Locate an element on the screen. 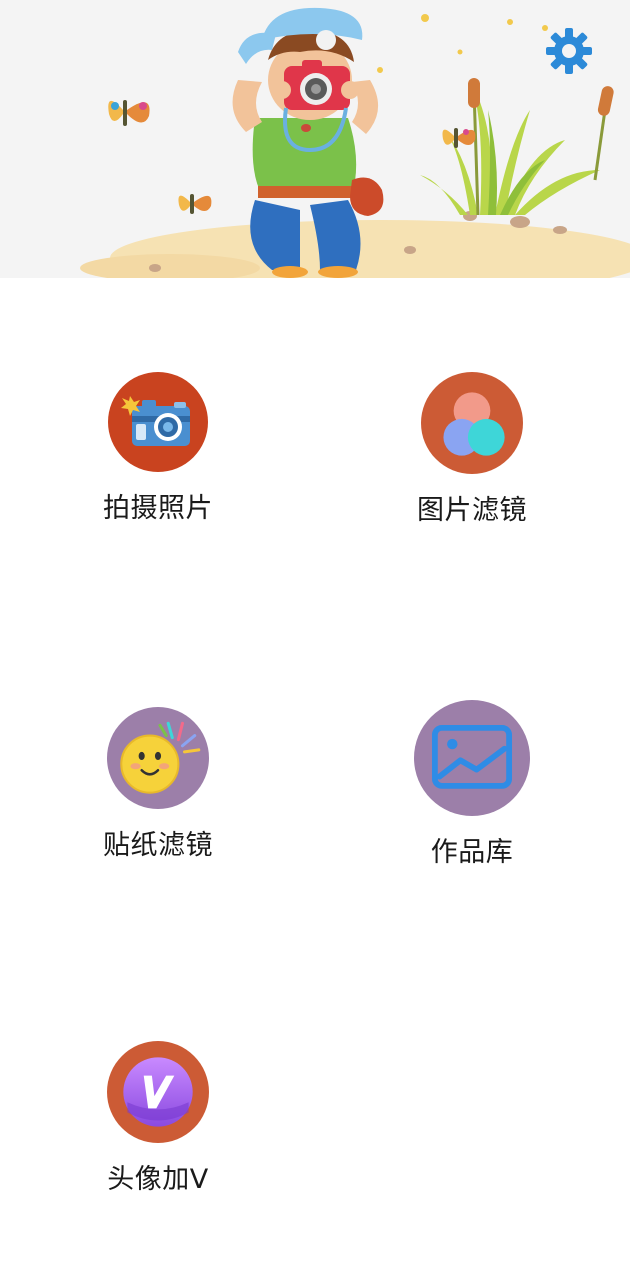 The width and height of the screenshot is (630, 1280). feature-avatar-v: 头像加V is located at coordinates (158, 1118).